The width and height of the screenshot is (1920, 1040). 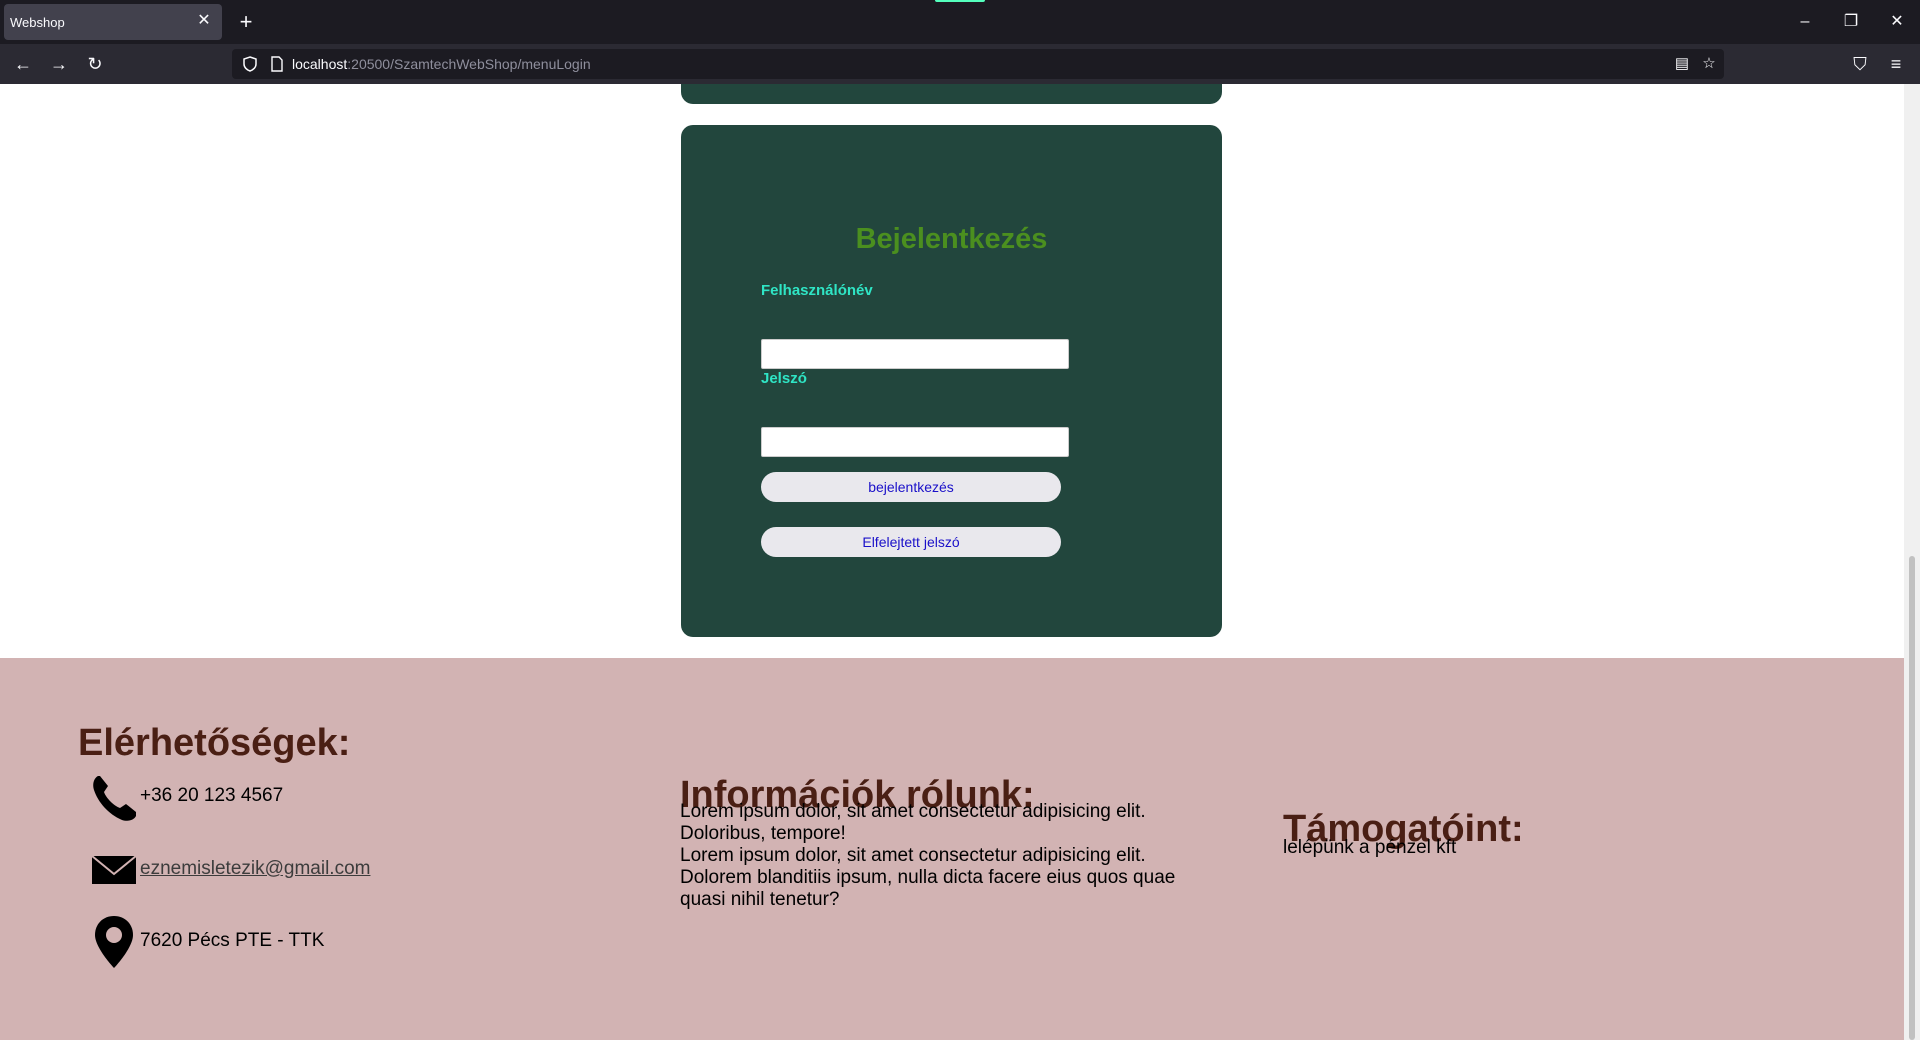 What do you see at coordinates (911, 487) in the screenshot?
I see `login-button: bejelentkezés` at bounding box center [911, 487].